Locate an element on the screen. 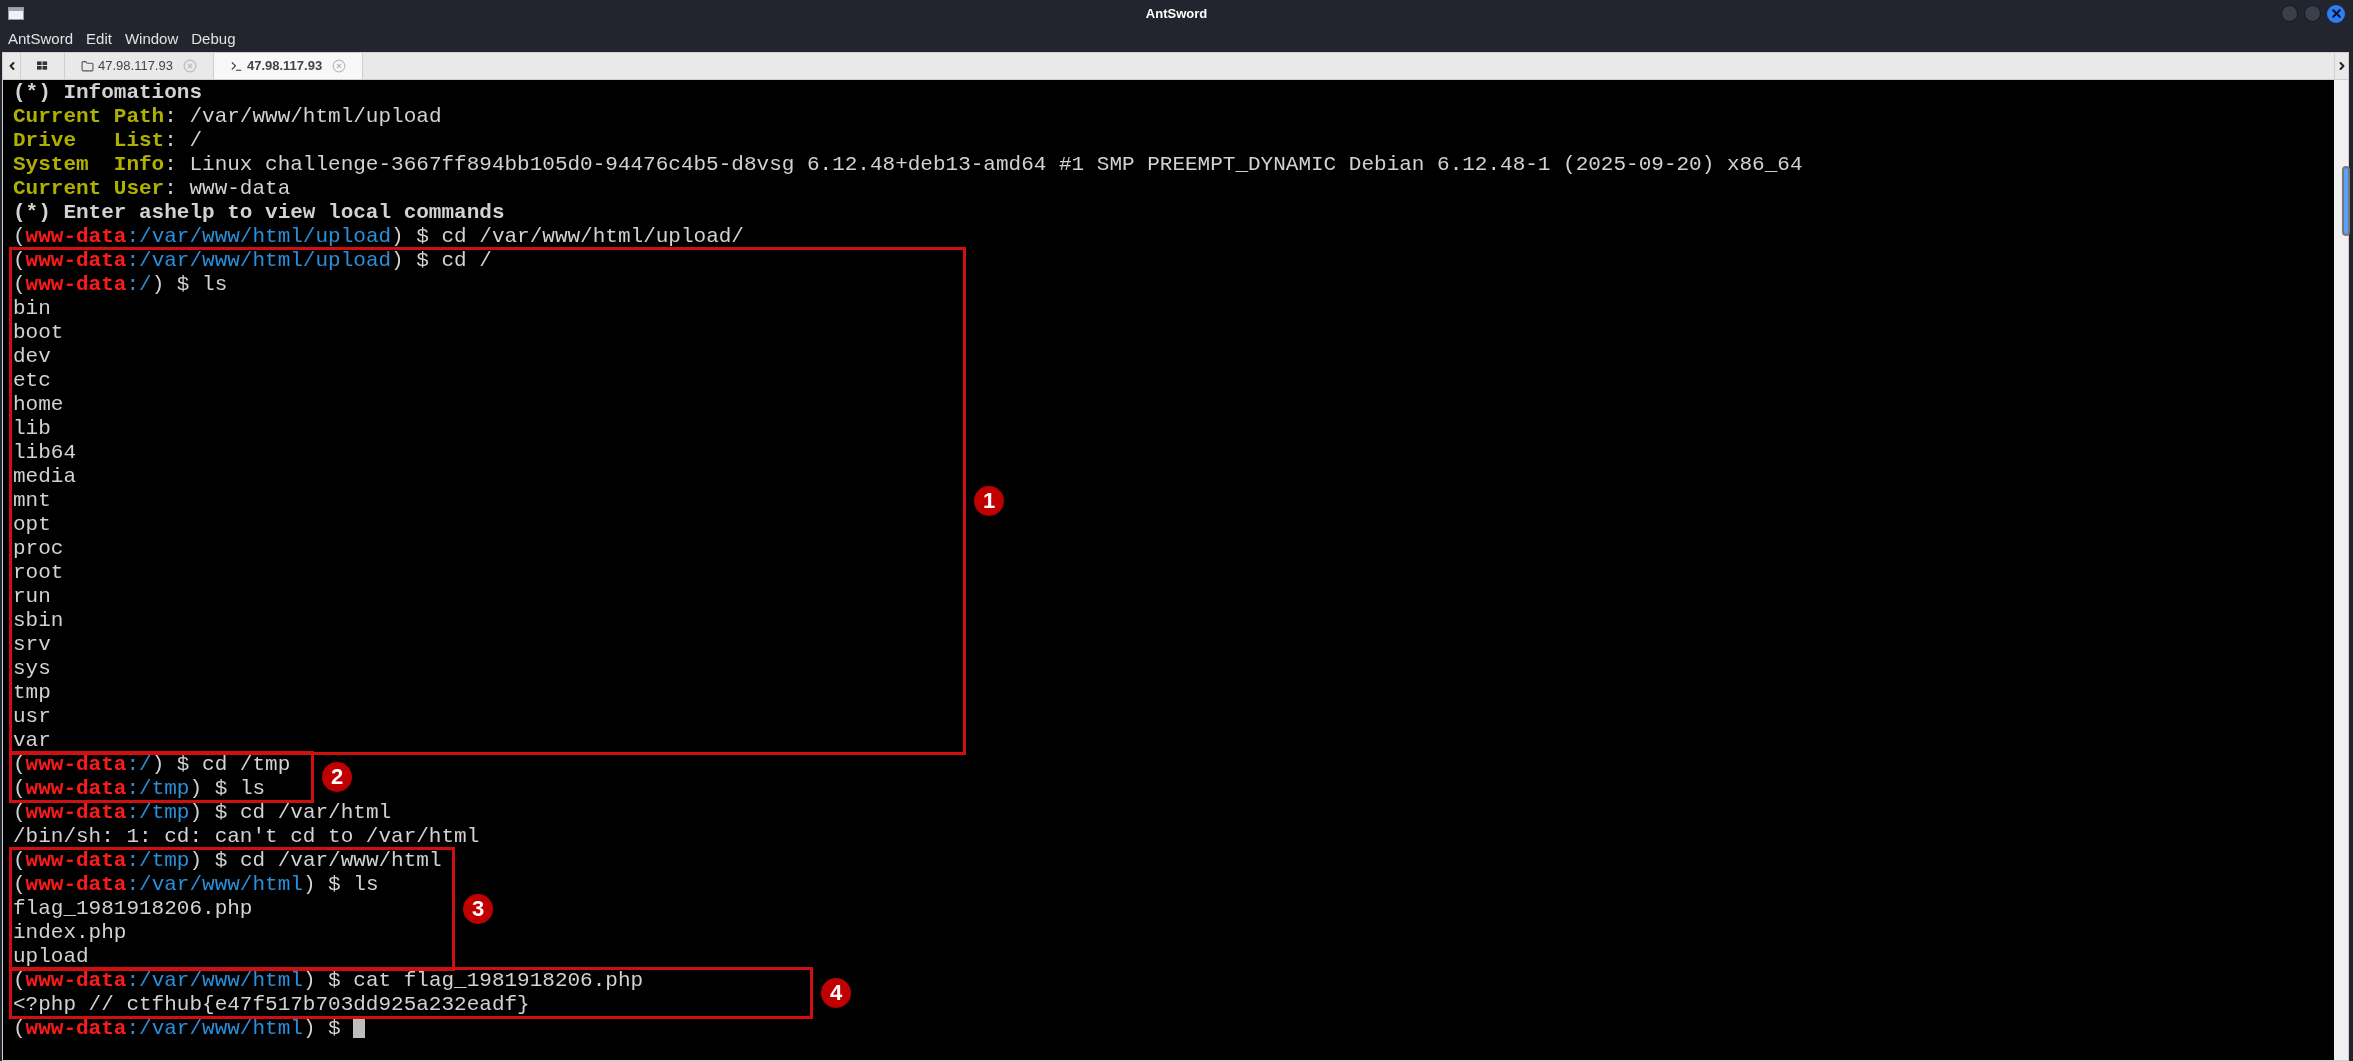 The height and width of the screenshot is (1061, 2353). output-line: upload is located at coordinates (51, 957).